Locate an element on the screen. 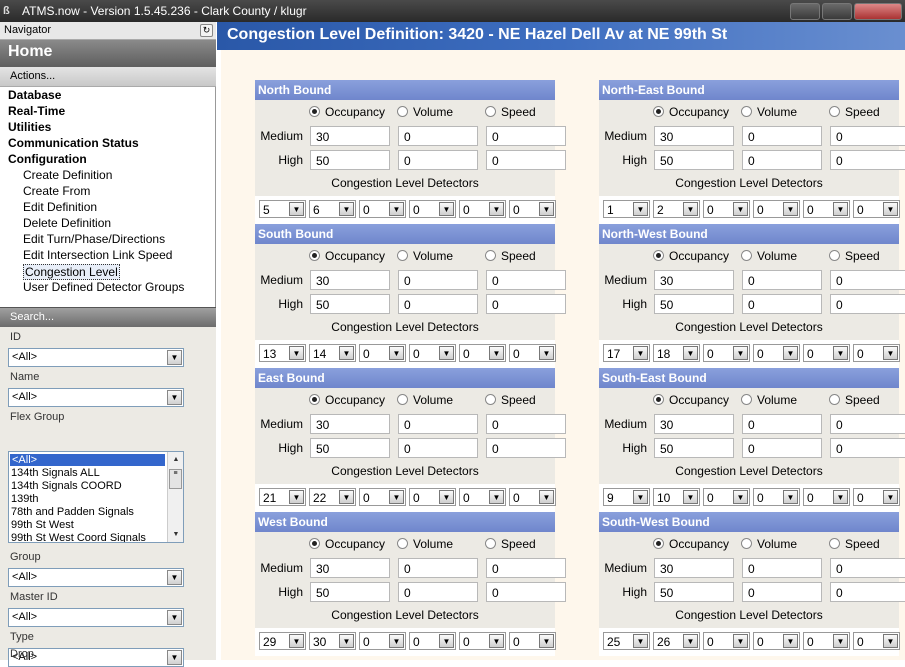 Image resolution: width=905 pixels, height=667 pixels. type-select: <All> ▼ is located at coordinates (96, 657).